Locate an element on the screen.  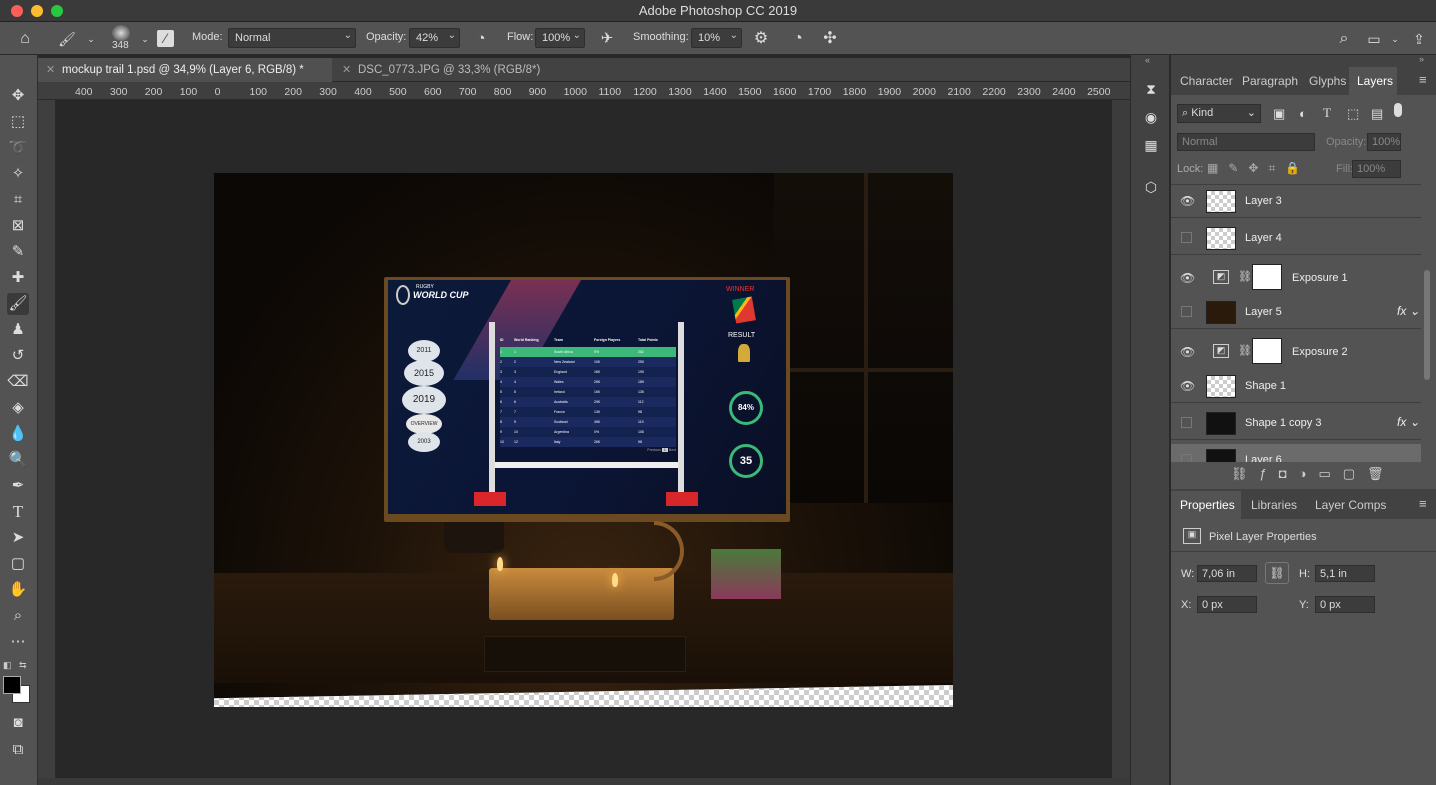
gear-icon: ⚙ is located at coordinates (761, 39).